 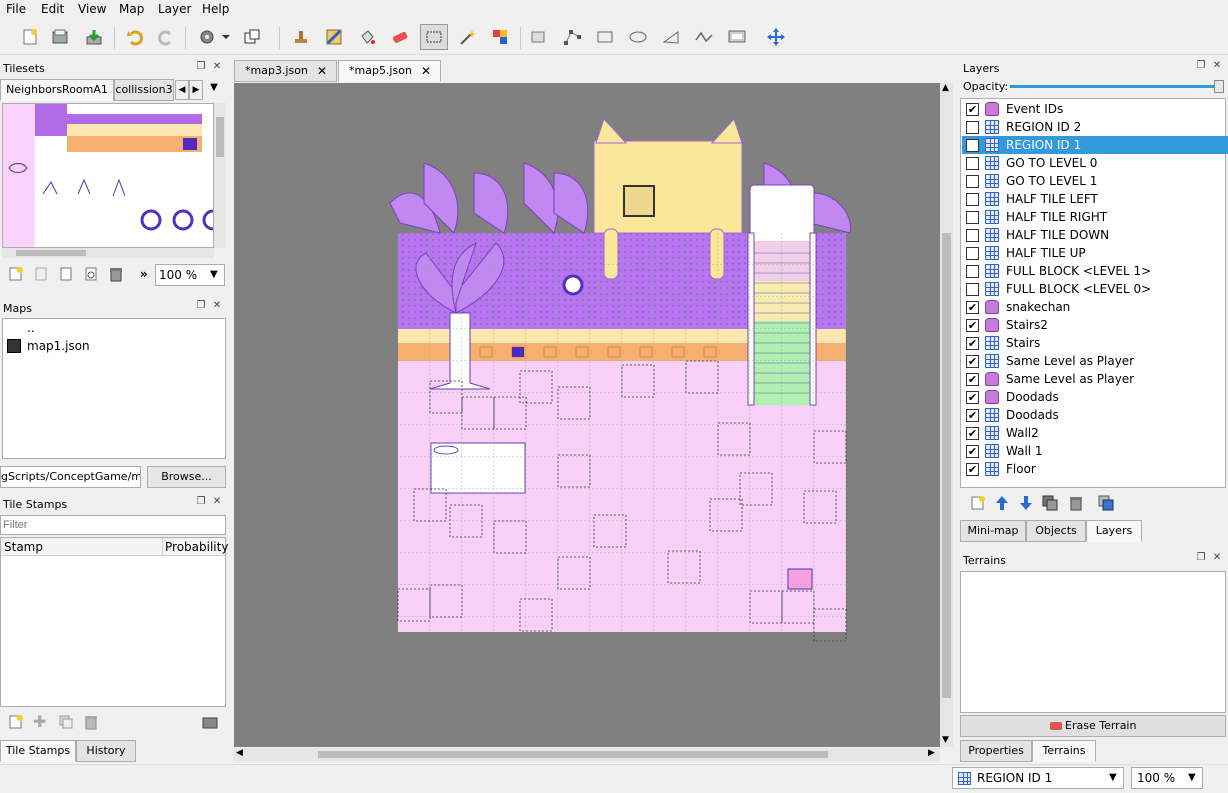 I want to click on layer-row: GO TO LEVEL 0, so click(x=1095, y=163).